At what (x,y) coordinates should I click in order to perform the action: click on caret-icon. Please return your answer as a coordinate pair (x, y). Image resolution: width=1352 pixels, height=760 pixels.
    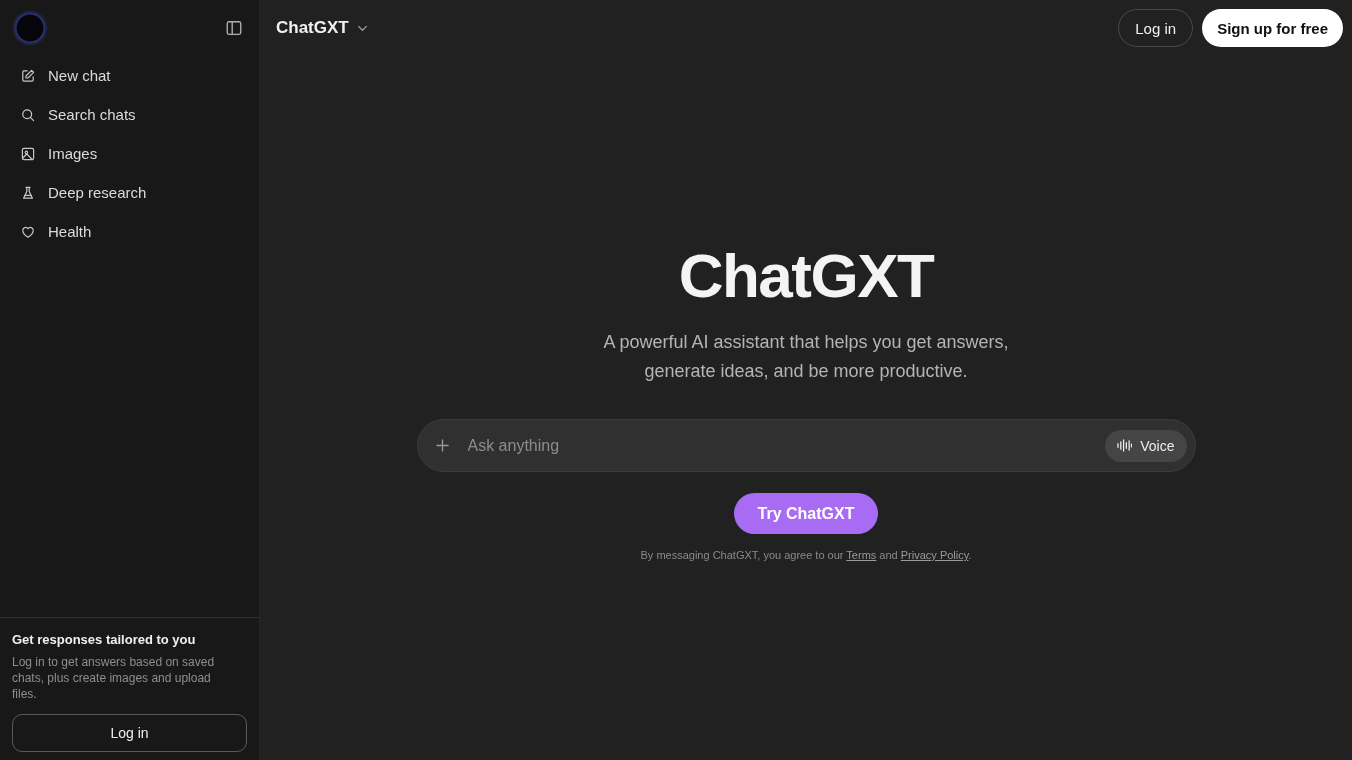
    Looking at the image, I should click on (362, 28).